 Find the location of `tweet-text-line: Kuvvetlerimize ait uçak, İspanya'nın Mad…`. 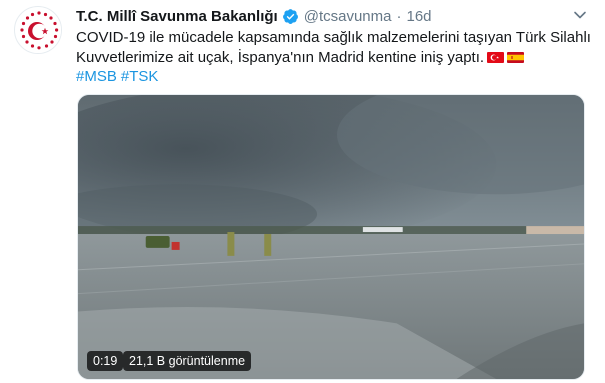

tweet-text-line: Kuvvetlerimize ait uçak, İspanya'nın Mad… is located at coordinates (280, 57).